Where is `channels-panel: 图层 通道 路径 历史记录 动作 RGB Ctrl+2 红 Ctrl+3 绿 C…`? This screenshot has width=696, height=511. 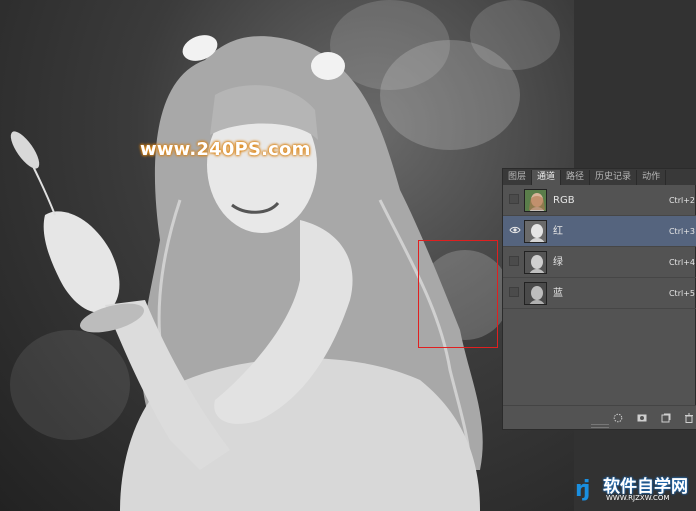
channels-panel: 图层 通道 路径 历史记录 动作 RGB Ctrl+2 红 Ctrl+3 绿 C… is located at coordinates (599, 299).